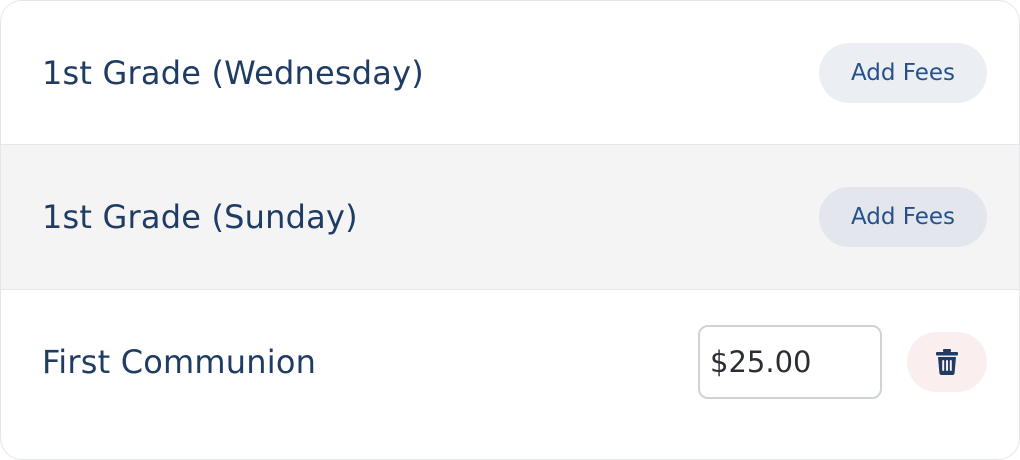  I want to click on trash-icon, so click(947, 362).